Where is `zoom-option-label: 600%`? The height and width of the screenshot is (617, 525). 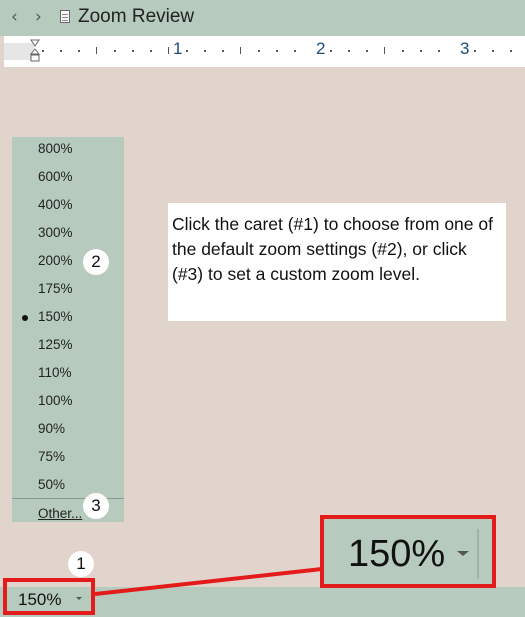 zoom-option-label: 600% is located at coordinates (55, 176).